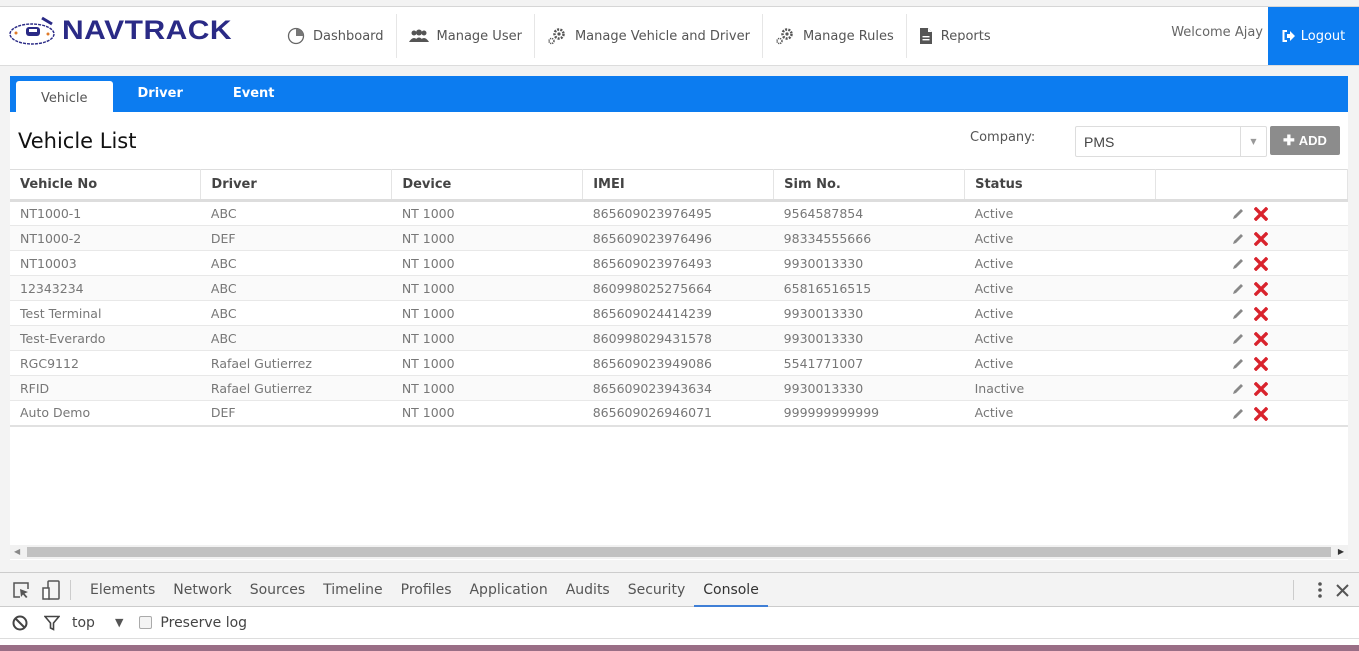  I want to click on context-dropdown-icon: ▼, so click(119, 622).